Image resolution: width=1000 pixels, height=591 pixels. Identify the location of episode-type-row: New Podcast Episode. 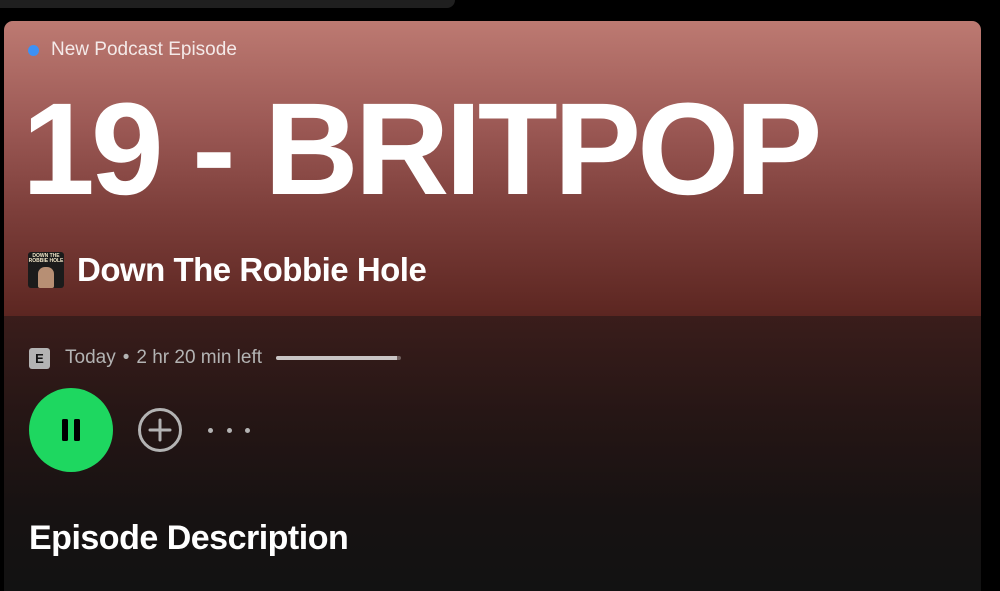
(132, 50).